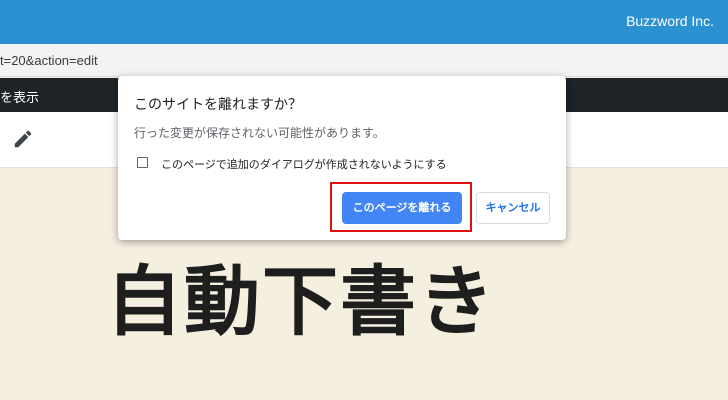  Describe the element at coordinates (304, 164) in the screenshot. I see `suppress-dialogs-label: このページで追加のダイアログが作成されないようにする` at that location.